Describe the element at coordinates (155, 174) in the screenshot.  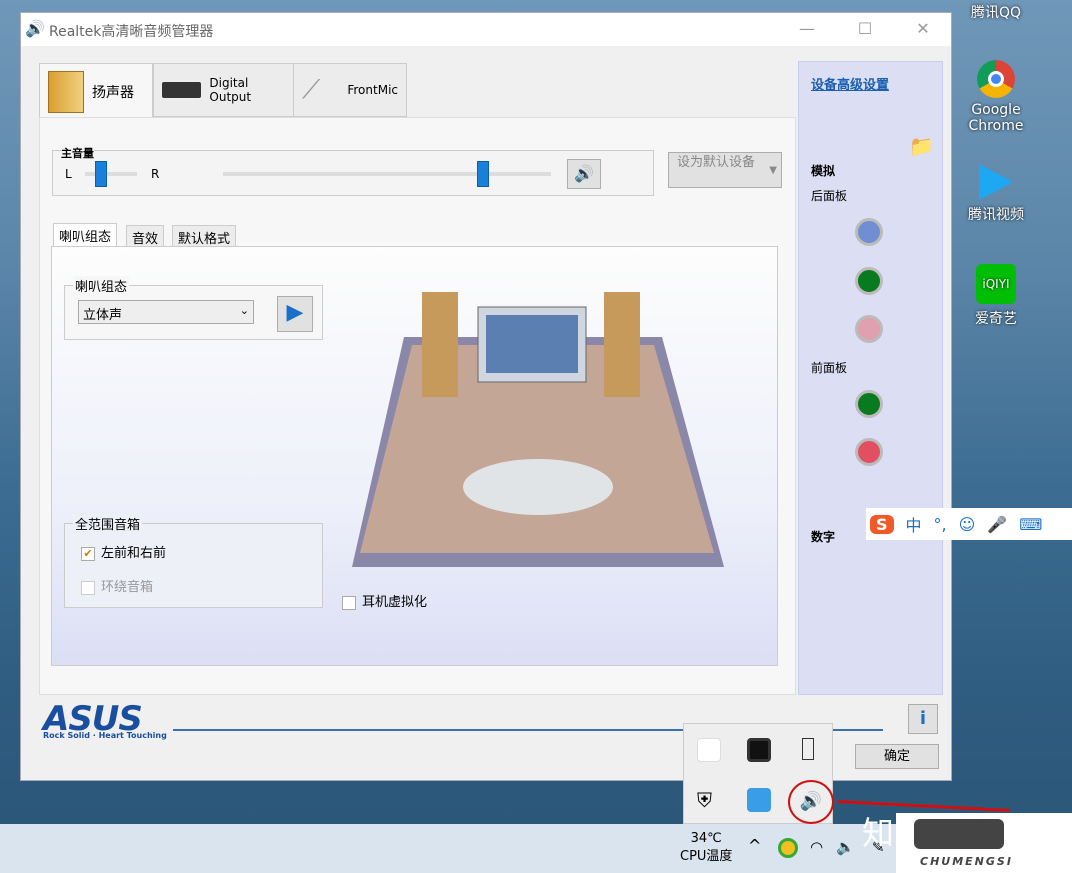
I see `right-label: R` at that location.